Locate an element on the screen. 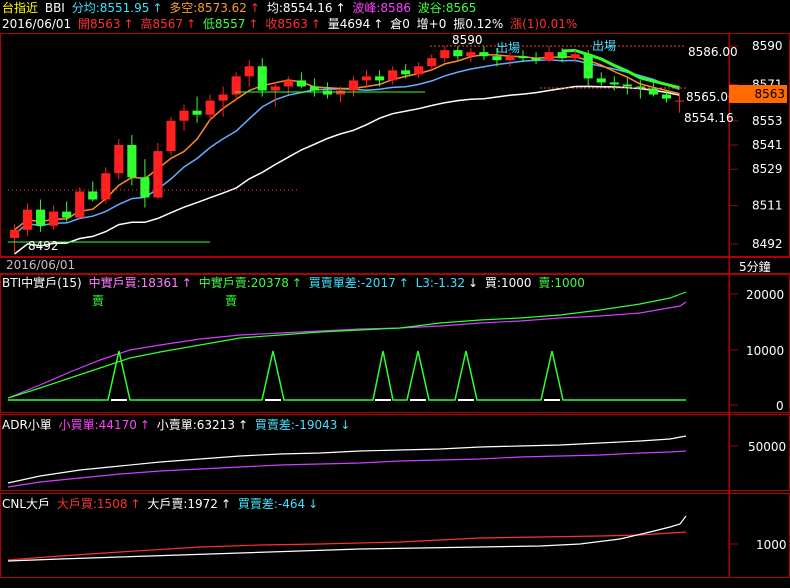  bti-label: BTI中實戶(15) is located at coordinates (42, 283).